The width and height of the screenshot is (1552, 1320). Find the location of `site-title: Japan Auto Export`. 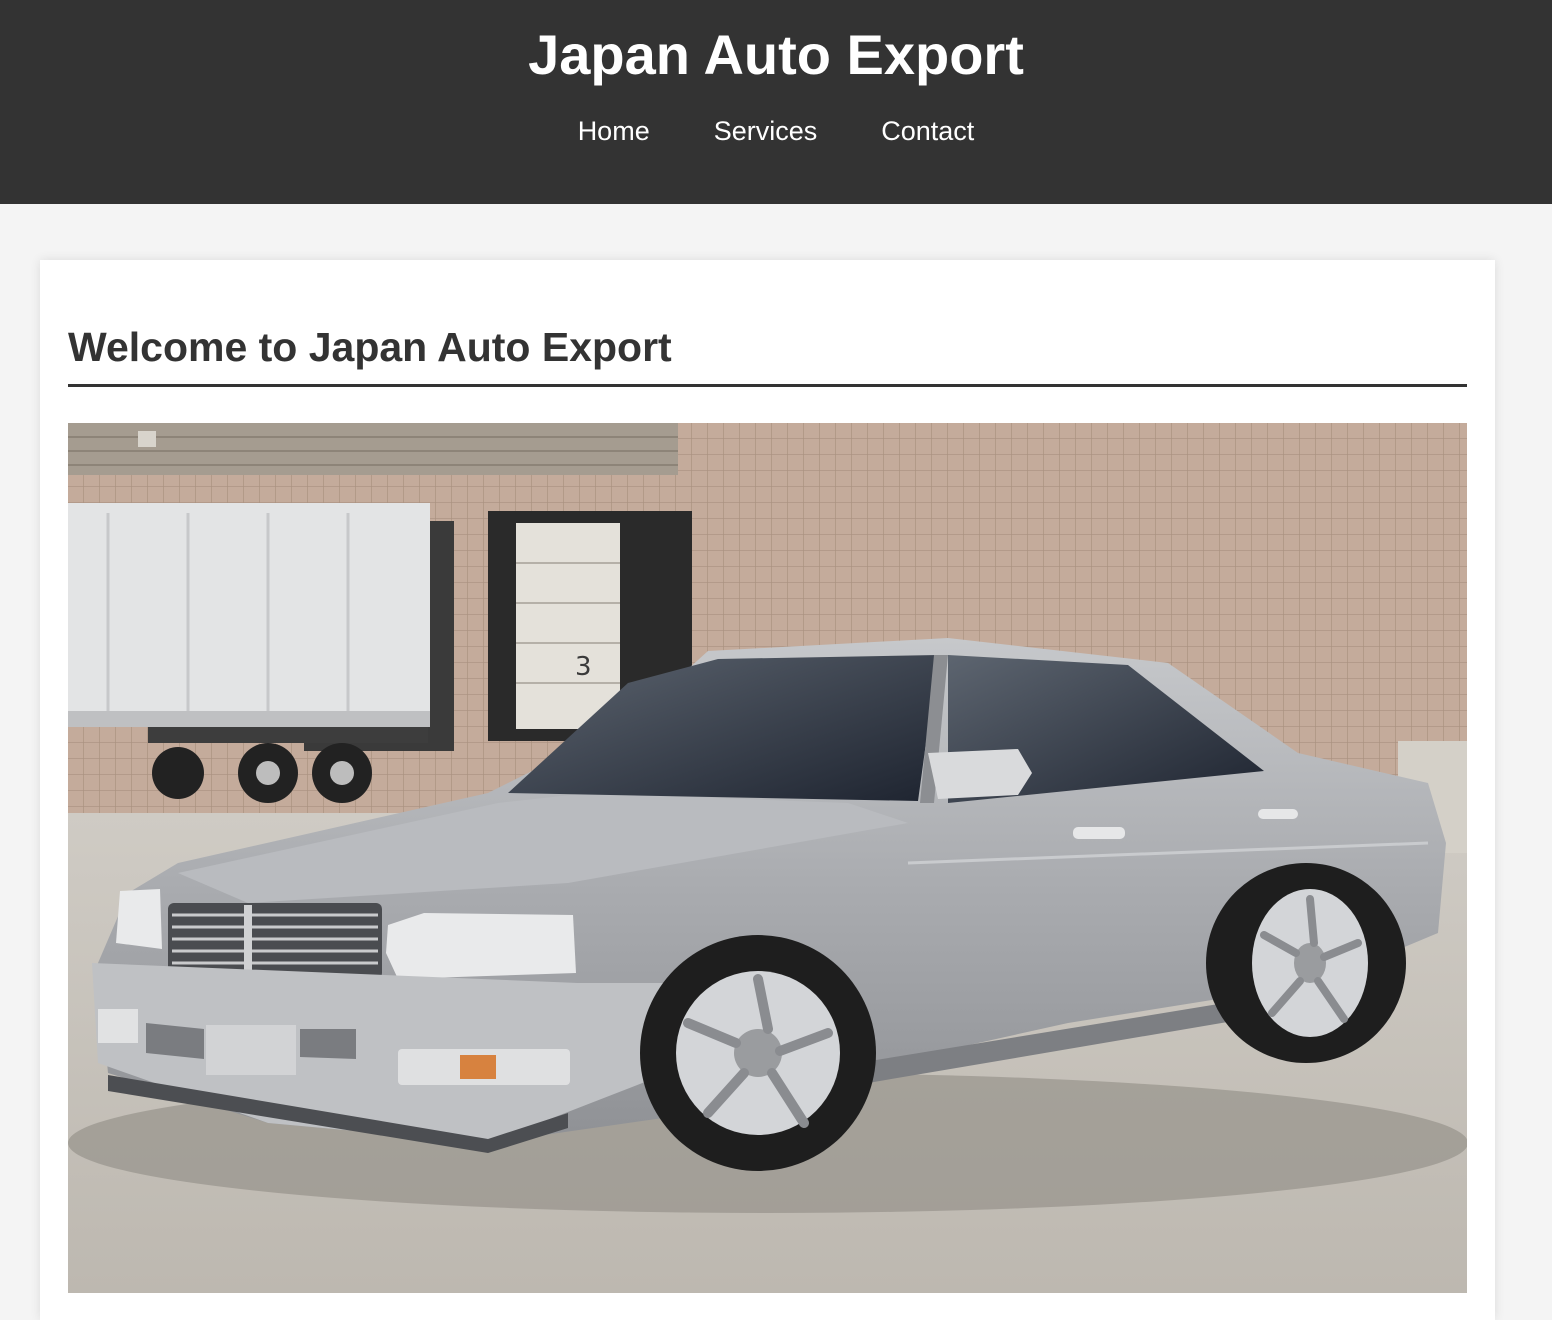

site-title: Japan Auto Export is located at coordinates (776, 54).